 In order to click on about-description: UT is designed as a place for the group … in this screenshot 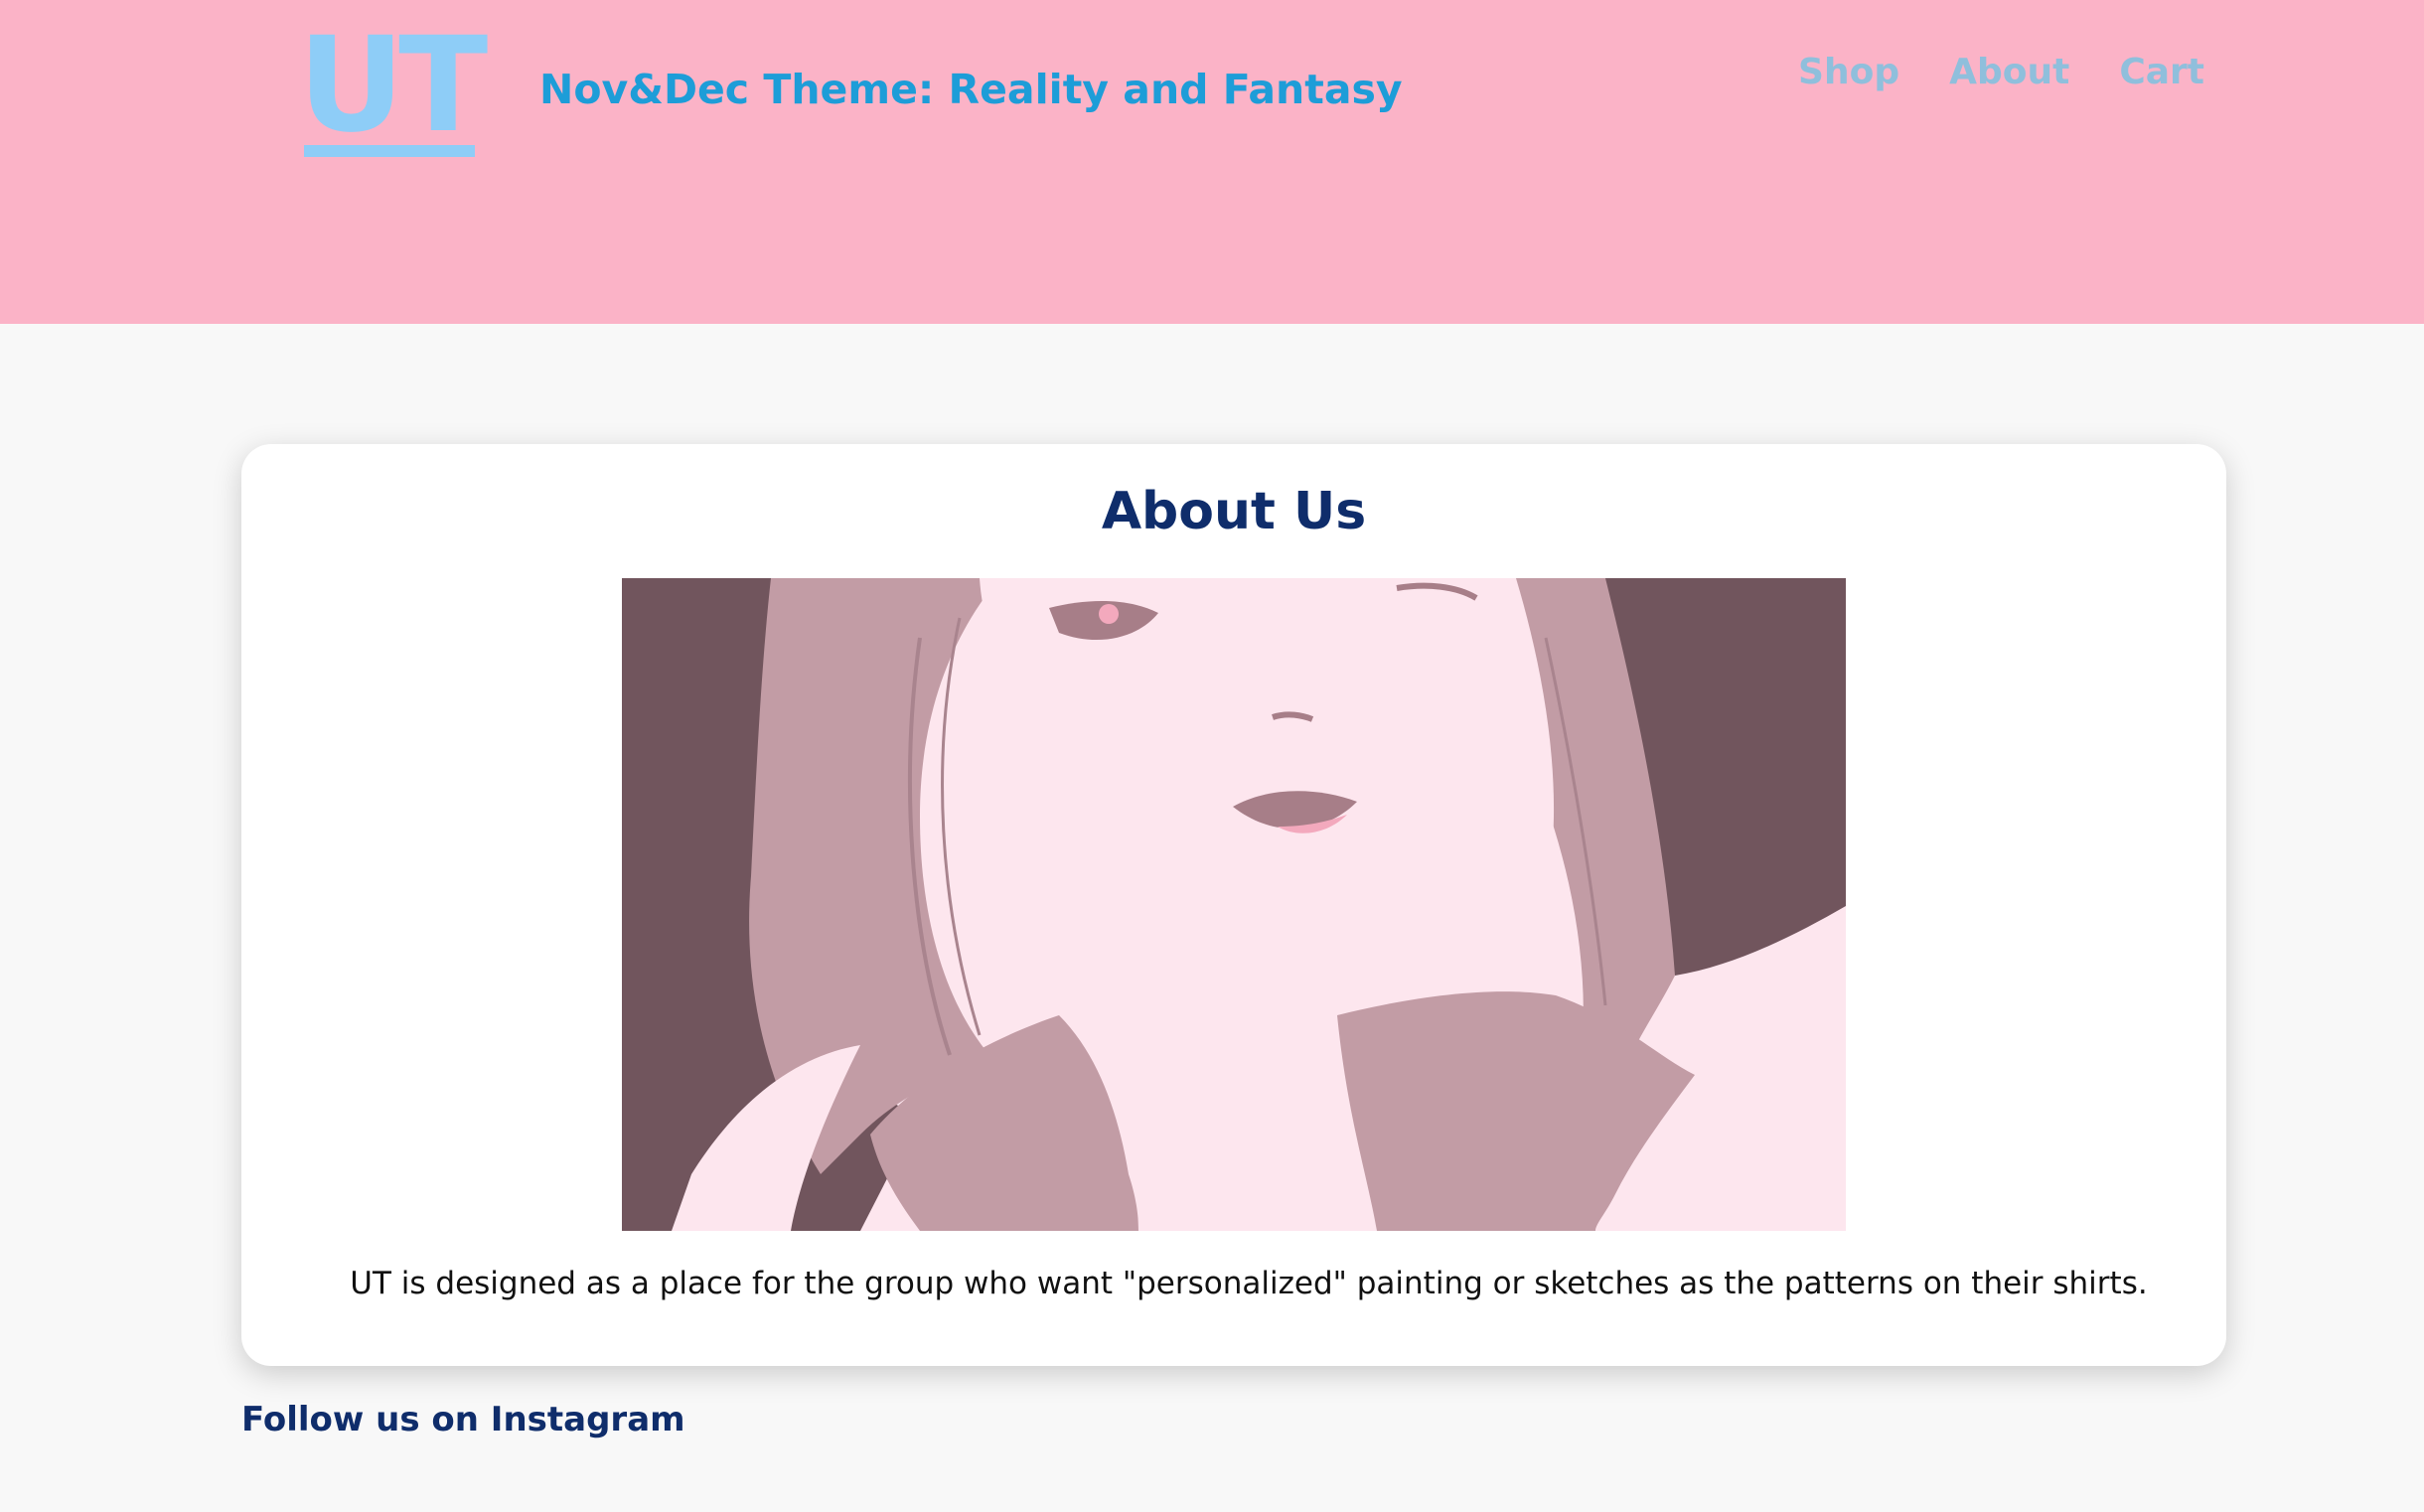, I will do `click(1249, 1283)`.